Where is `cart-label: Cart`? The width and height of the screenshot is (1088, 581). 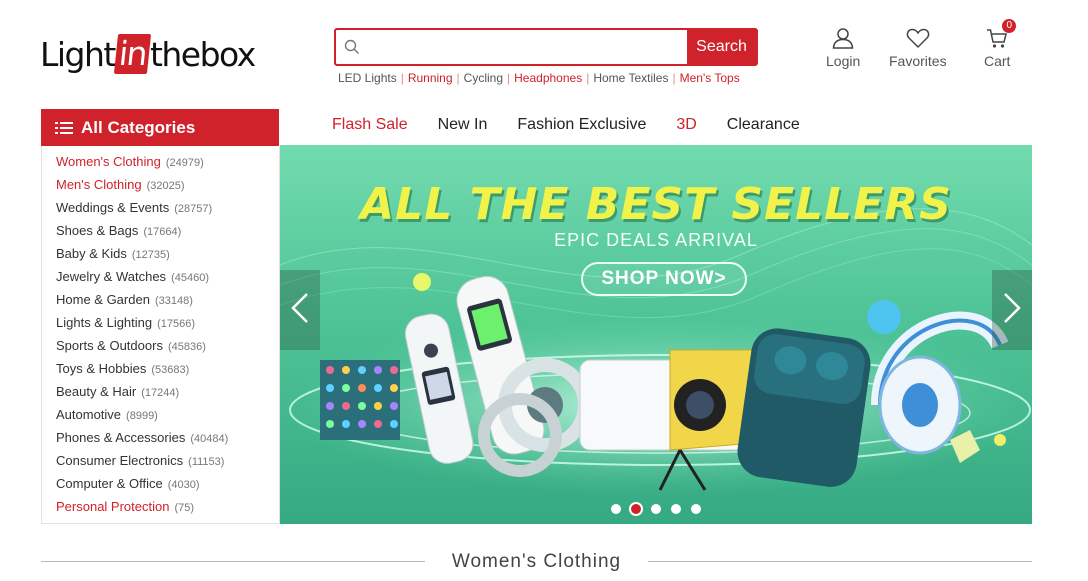
cart-label: Cart is located at coordinates (997, 61).